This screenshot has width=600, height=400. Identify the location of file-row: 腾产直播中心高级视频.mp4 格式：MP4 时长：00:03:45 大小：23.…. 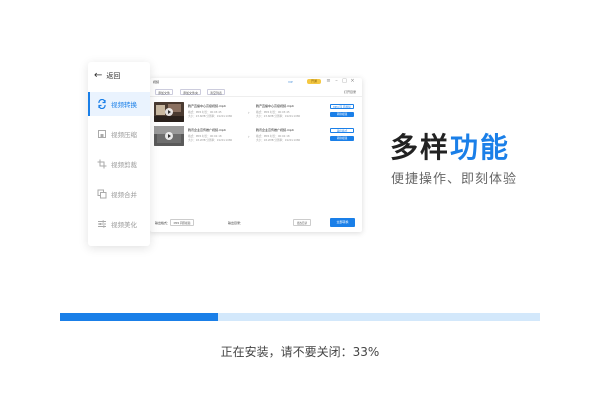
(256, 114).